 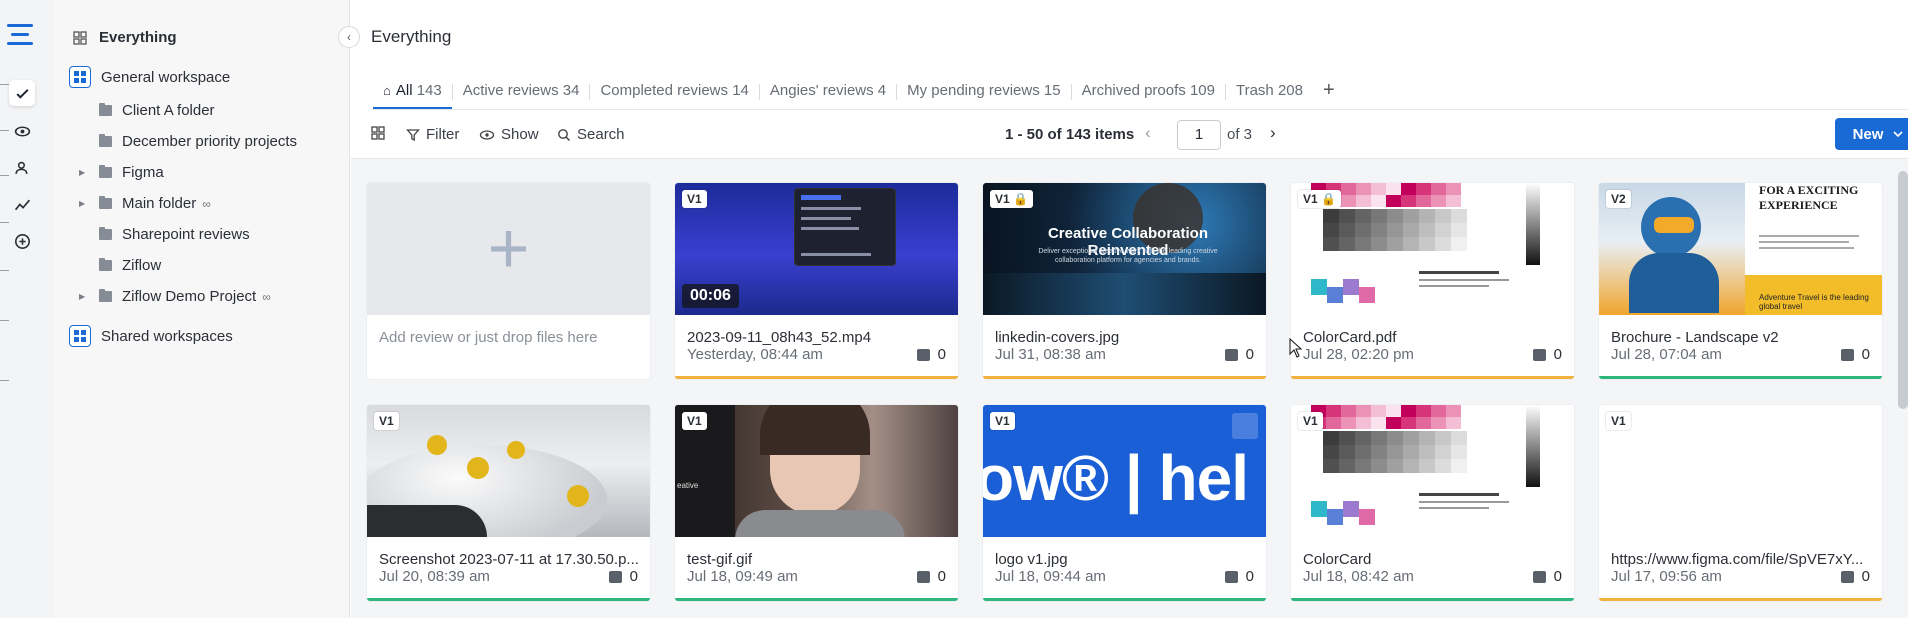 What do you see at coordinates (1358, 576) in the screenshot?
I see `card-date: Jul 18, 08:42 am` at bounding box center [1358, 576].